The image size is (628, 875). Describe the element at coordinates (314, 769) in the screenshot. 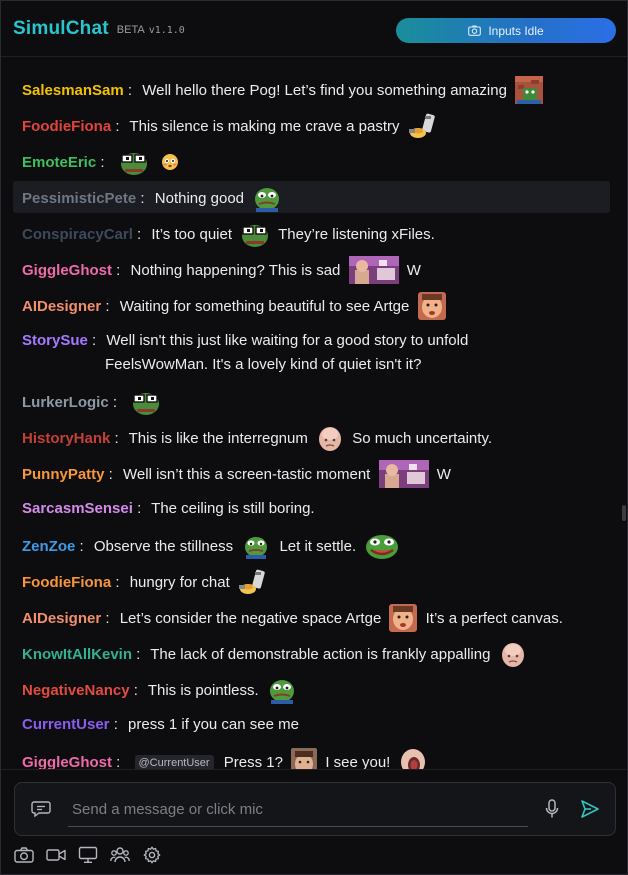

I see `divider` at that location.